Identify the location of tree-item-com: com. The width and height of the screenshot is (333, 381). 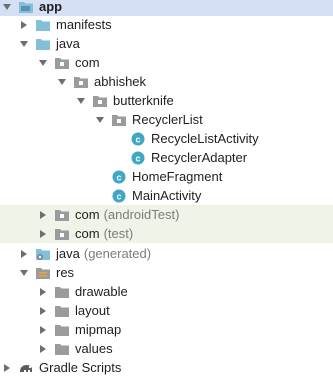
(166, 62).